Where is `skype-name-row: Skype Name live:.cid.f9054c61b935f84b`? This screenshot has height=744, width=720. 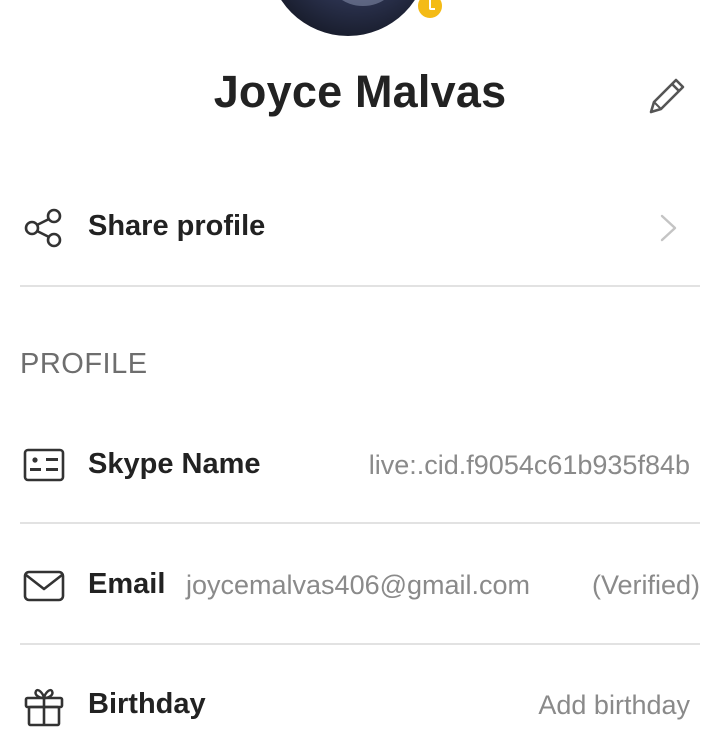 skype-name-row: Skype Name live:.cid.f9054c61b935f84b is located at coordinates (360, 467).